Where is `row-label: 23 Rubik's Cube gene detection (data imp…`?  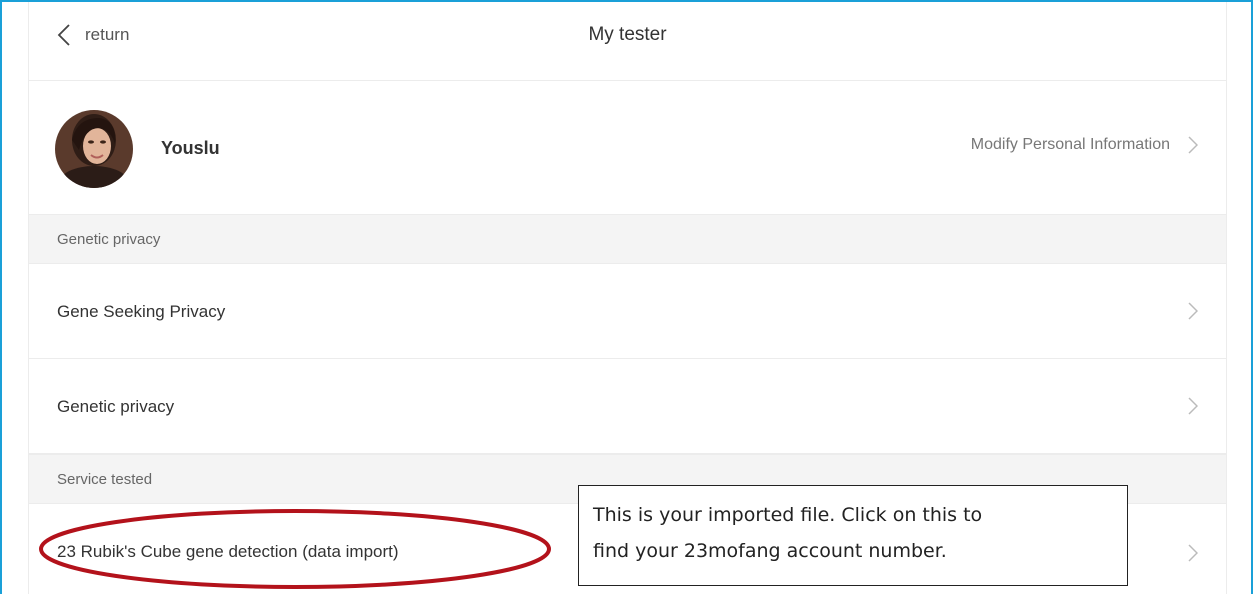
row-label: 23 Rubik's Cube gene detection (data imp… is located at coordinates (228, 551).